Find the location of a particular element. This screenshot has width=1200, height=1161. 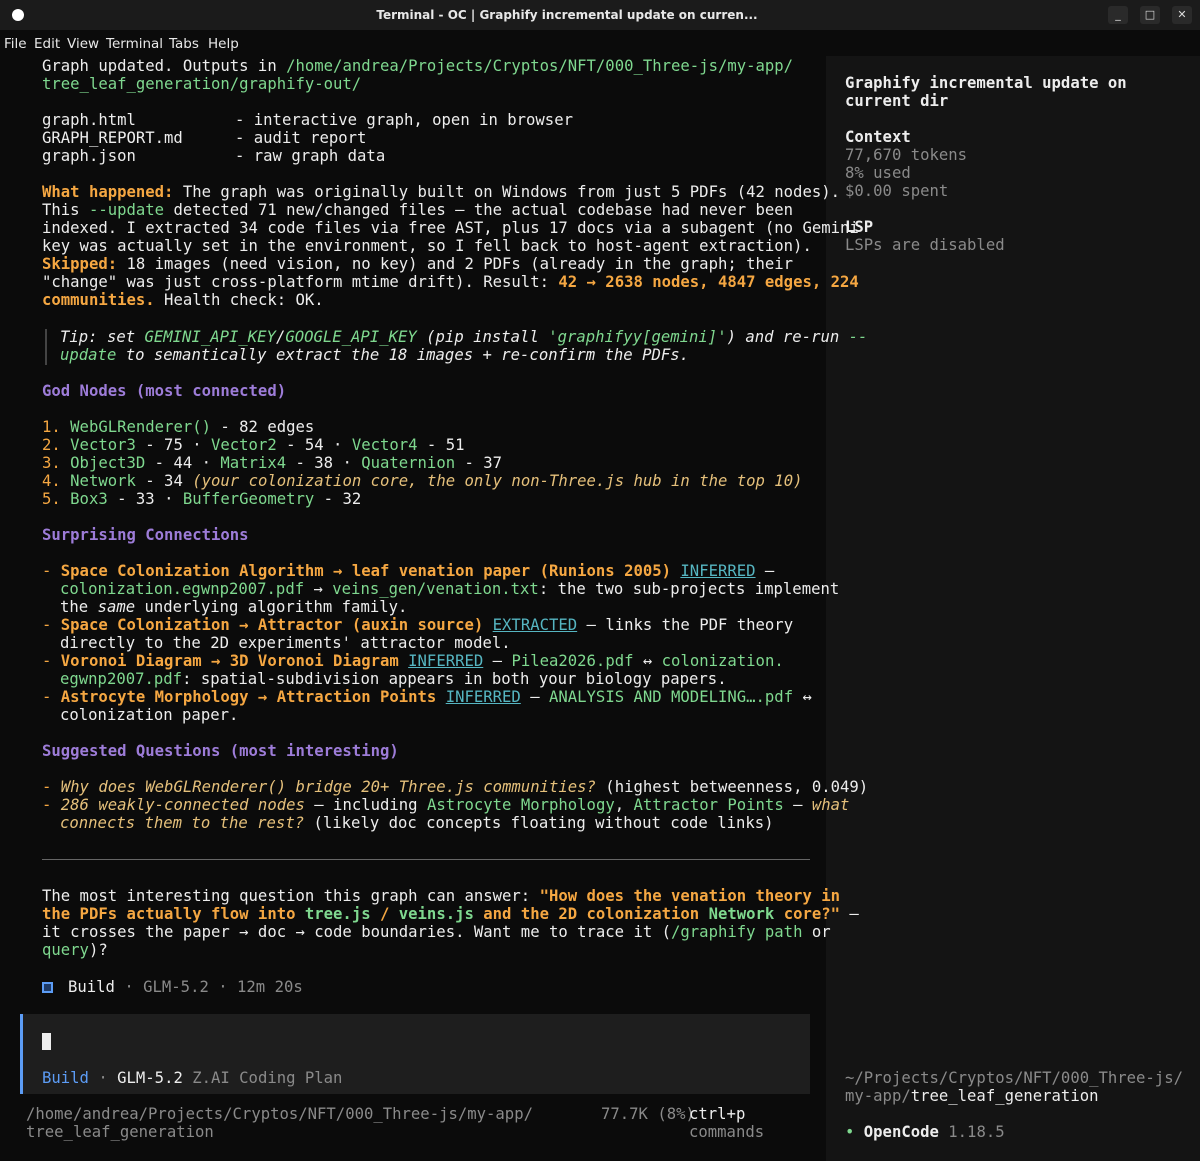

list-item: 5. Box3 - 33 · BufferGeometry - 32 is located at coordinates (201, 499).